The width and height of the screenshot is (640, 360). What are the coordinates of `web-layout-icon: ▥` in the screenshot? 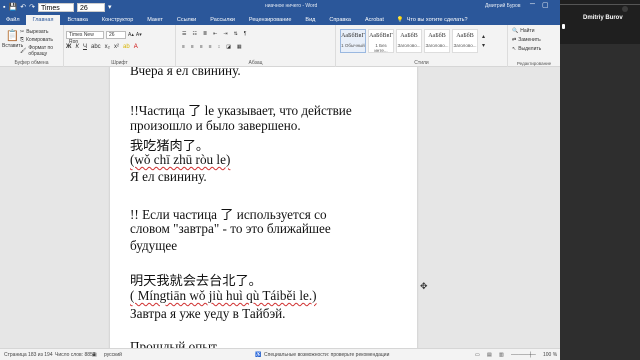 It's located at (501, 355).